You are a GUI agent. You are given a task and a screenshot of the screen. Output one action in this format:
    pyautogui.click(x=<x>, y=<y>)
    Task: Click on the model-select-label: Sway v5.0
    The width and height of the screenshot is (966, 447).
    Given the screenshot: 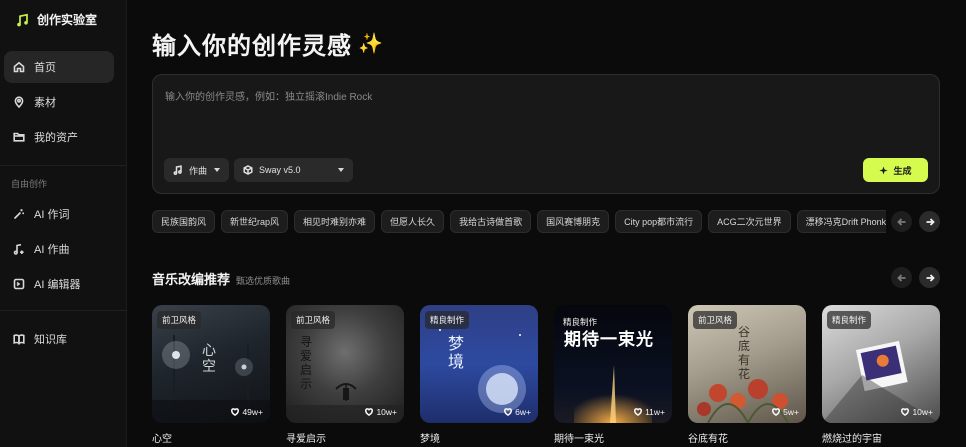 What is the action you would take?
    pyautogui.click(x=280, y=170)
    